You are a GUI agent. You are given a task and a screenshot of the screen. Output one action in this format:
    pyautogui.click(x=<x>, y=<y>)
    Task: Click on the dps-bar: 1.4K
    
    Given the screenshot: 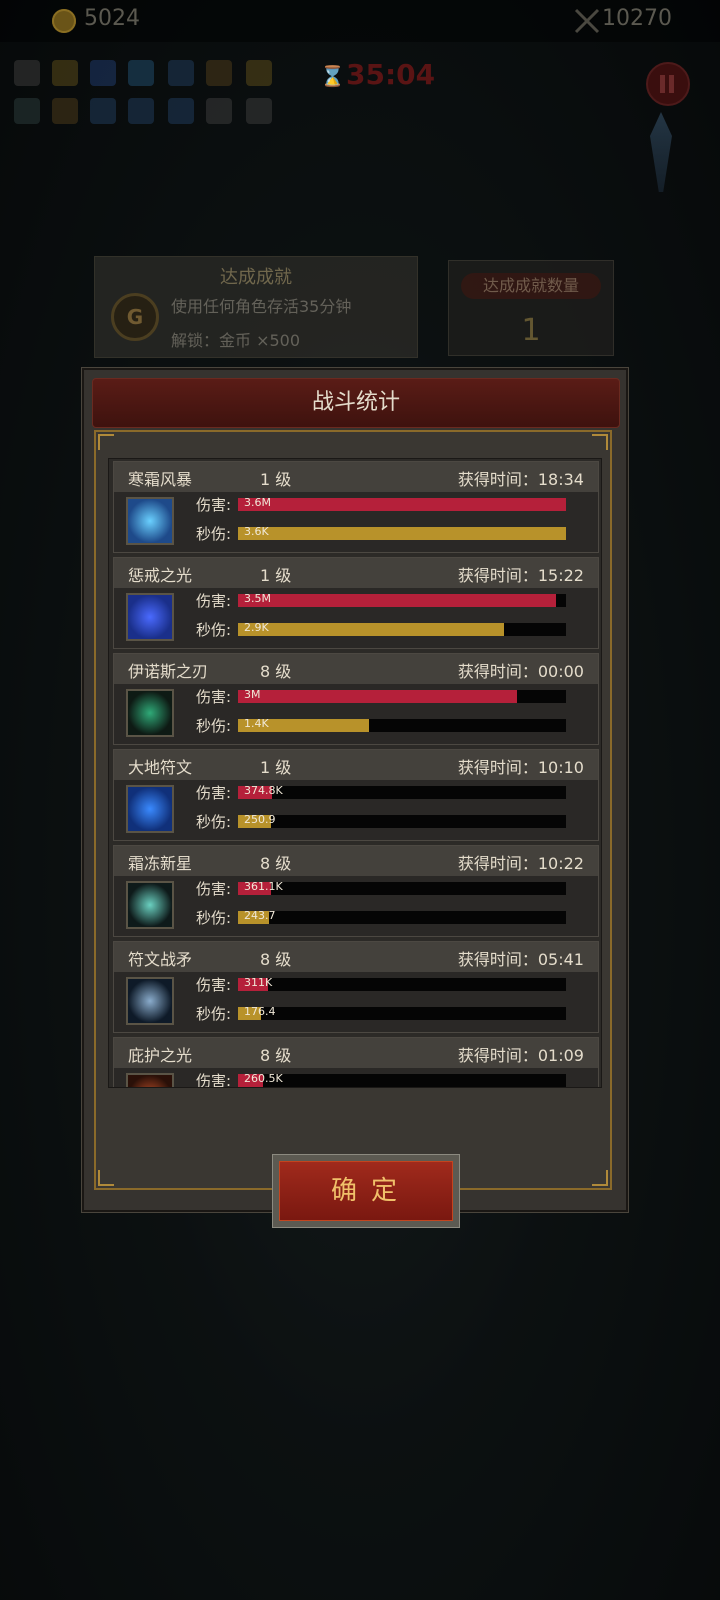 What is the action you would take?
    pyautogui.click(x=402, y=724)
    